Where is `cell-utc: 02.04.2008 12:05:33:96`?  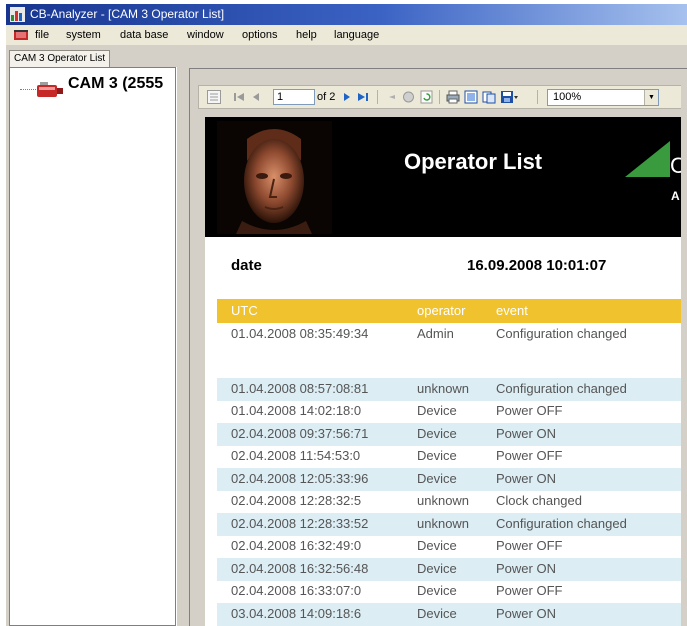 cell-utc: 02.04.2008 12:05:33:96 is located at coordinates (300, 478).